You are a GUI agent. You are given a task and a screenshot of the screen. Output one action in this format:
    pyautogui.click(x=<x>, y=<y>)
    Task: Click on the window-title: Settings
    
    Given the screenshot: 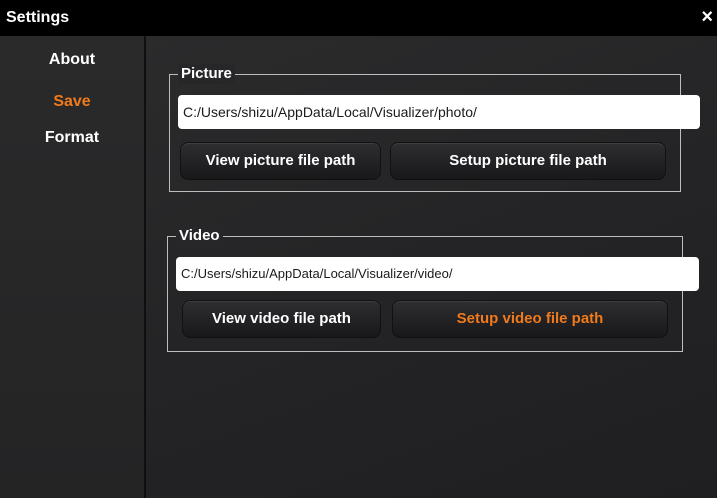 What is the action you would take?
    pyautogui.click(x=38, y=17)
    